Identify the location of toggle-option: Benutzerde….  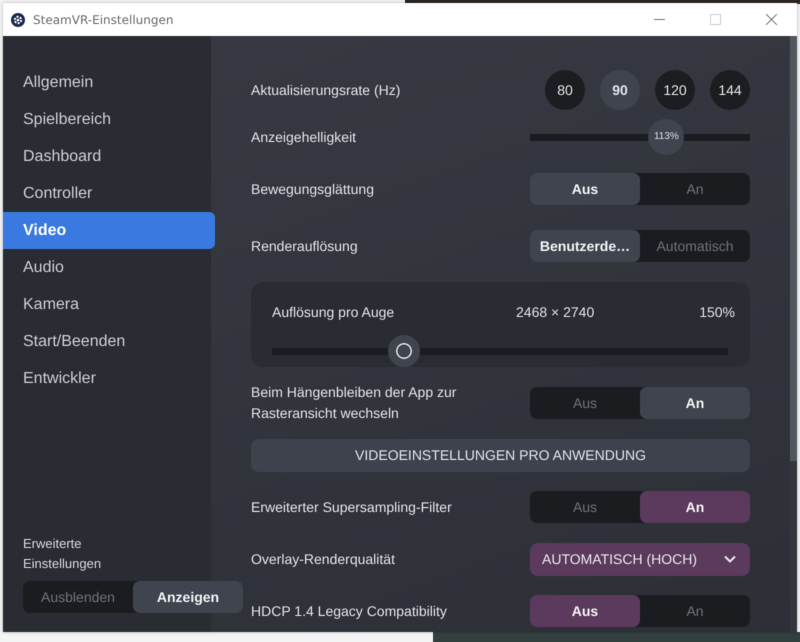
(585, 246).